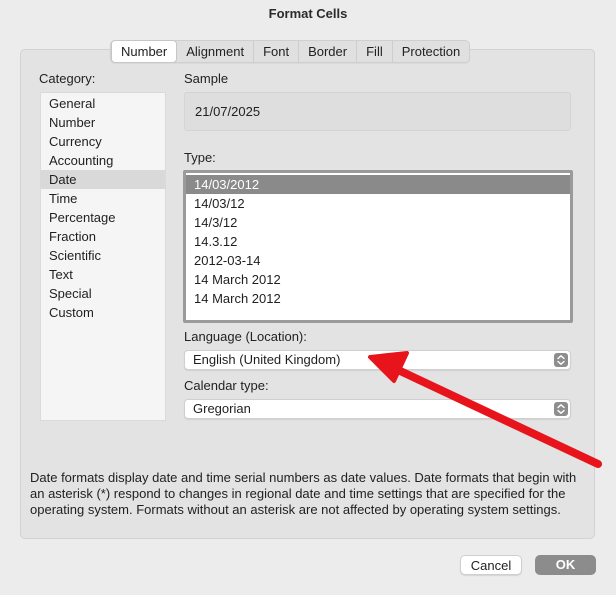  I want to click on tab-fill: Fill, so click(375, 51).